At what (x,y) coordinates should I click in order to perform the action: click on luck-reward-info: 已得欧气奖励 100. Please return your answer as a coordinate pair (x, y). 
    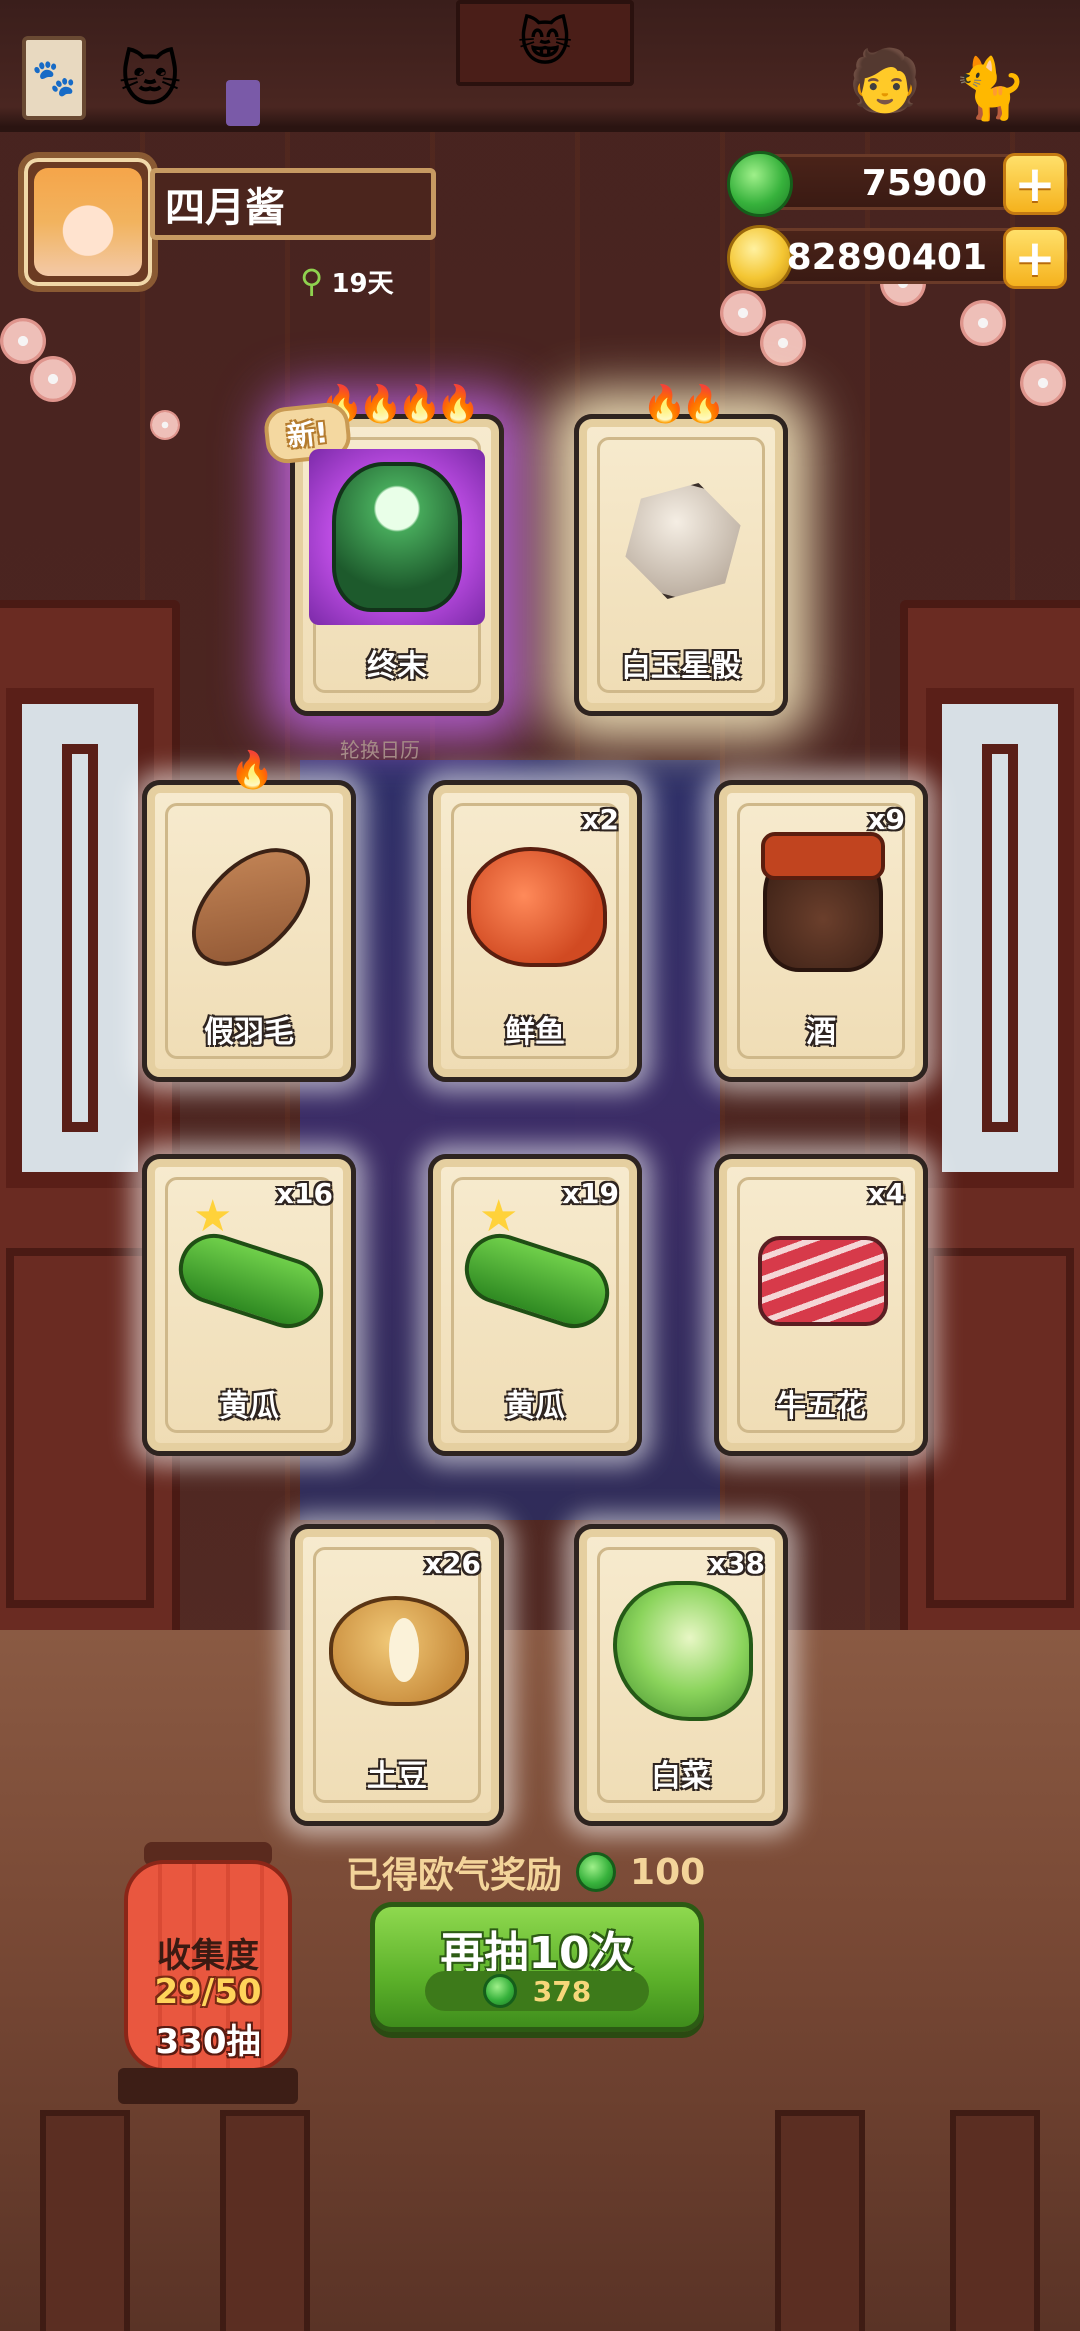
    Looking at the image, I should click on (525, 1872).